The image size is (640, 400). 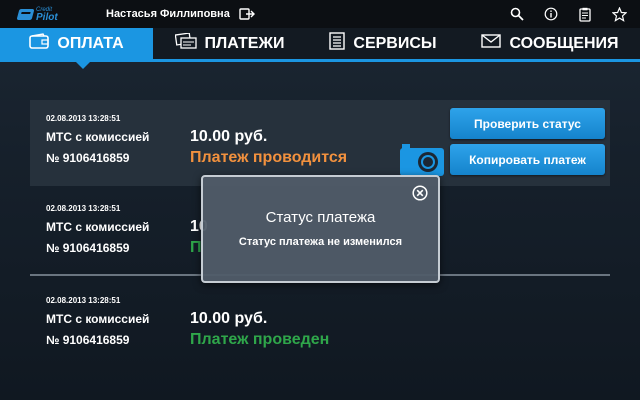 I want to click on wallet-icon, so click(x=39, y=43).